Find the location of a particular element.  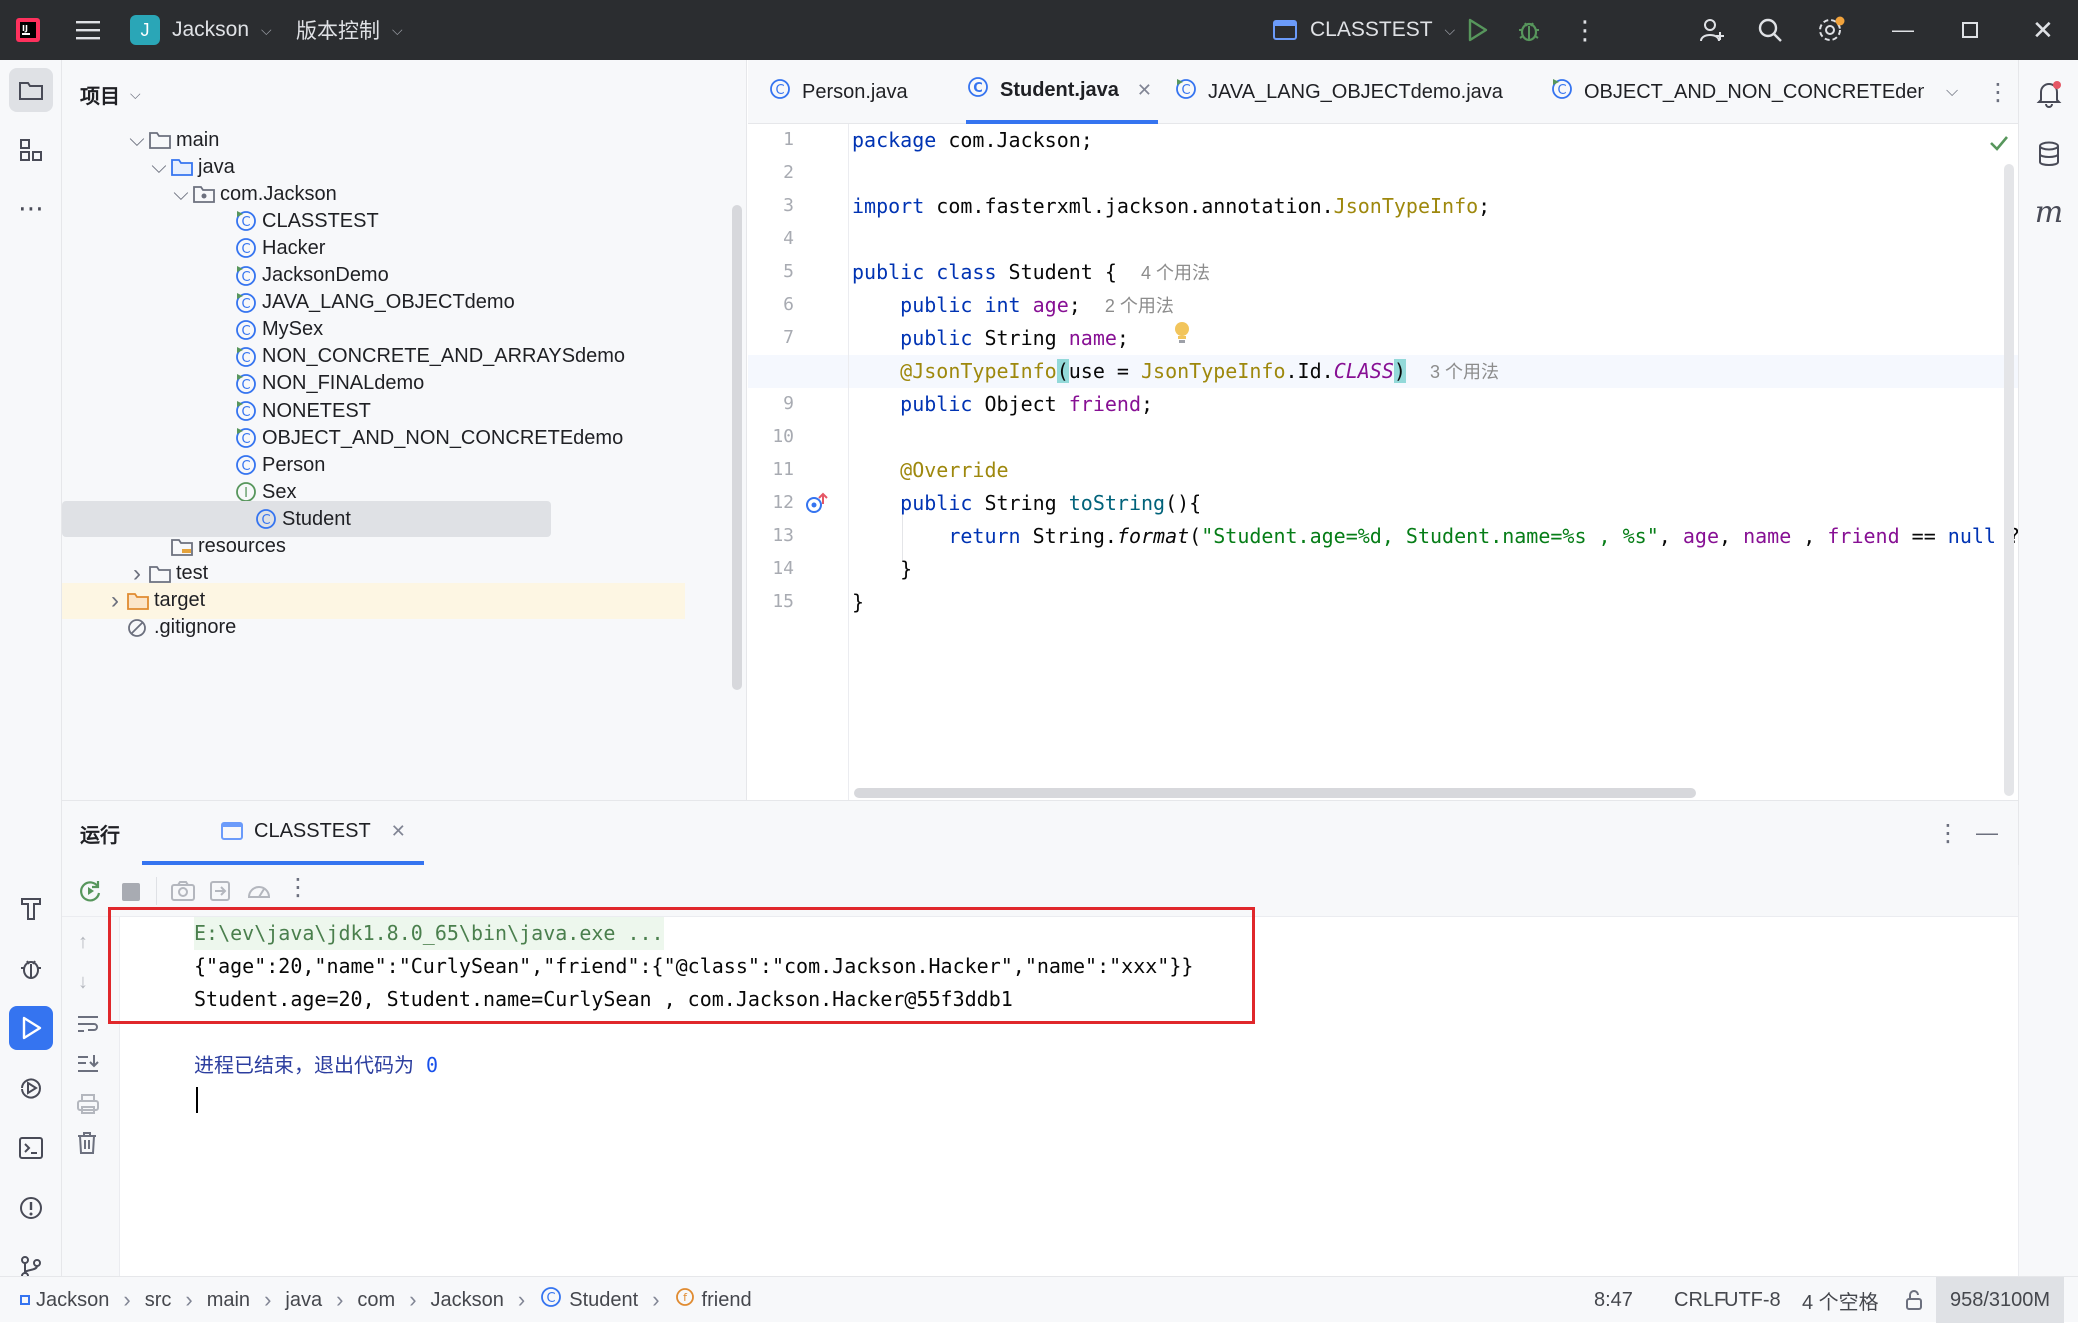

scroll-to-end-icon is located at coordinates (88, 1066).